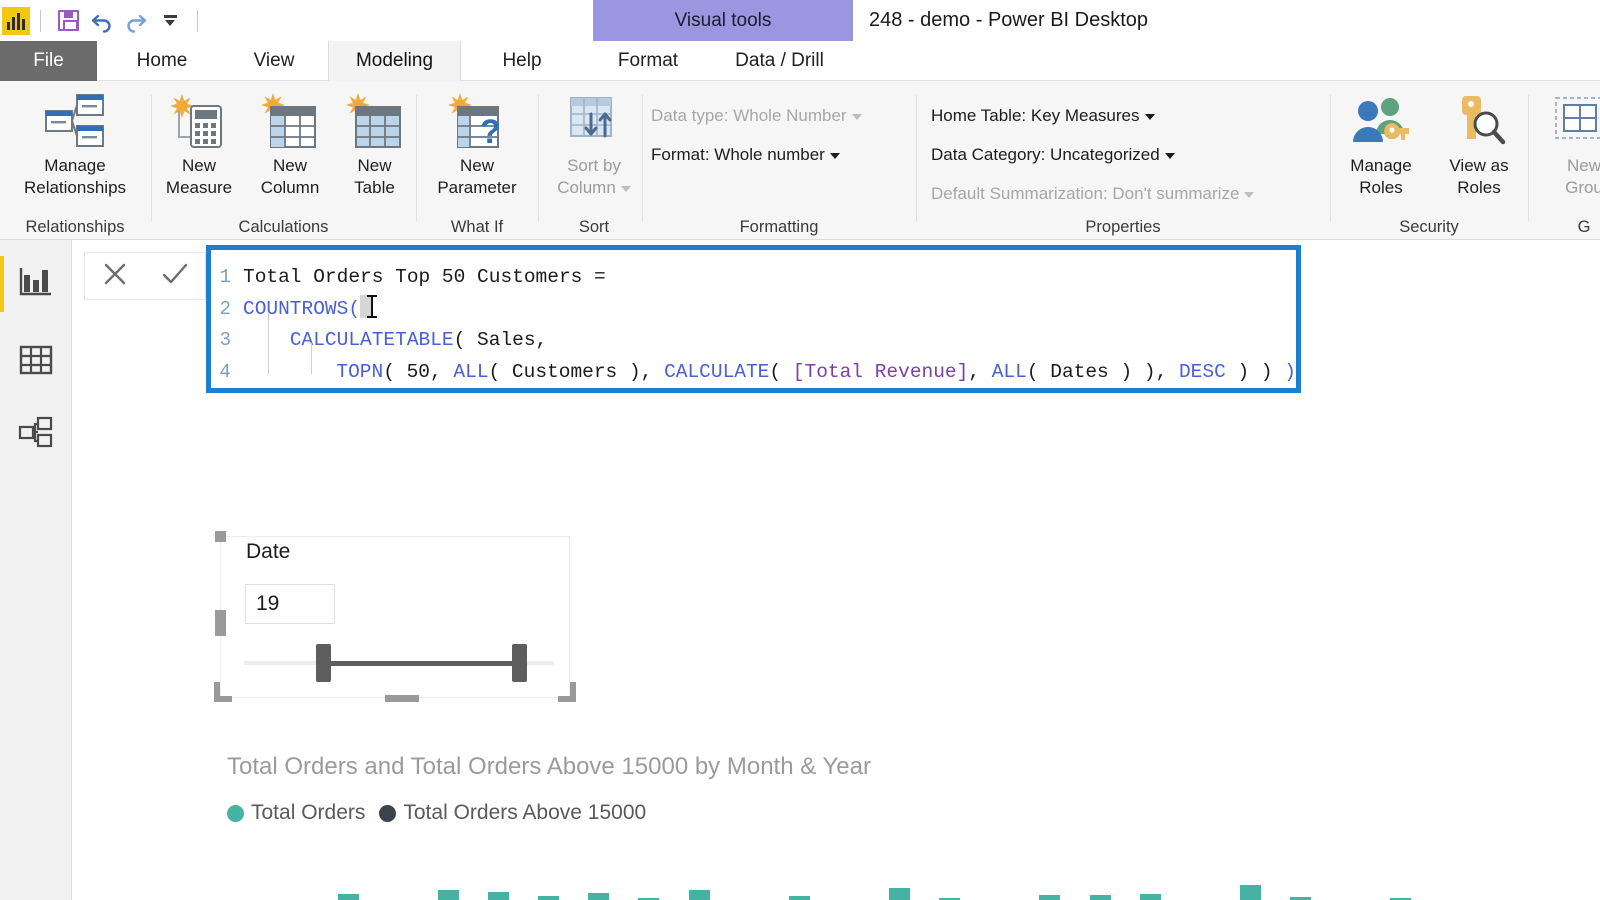  I want to click on view-nav-rail, so click(36, 570).